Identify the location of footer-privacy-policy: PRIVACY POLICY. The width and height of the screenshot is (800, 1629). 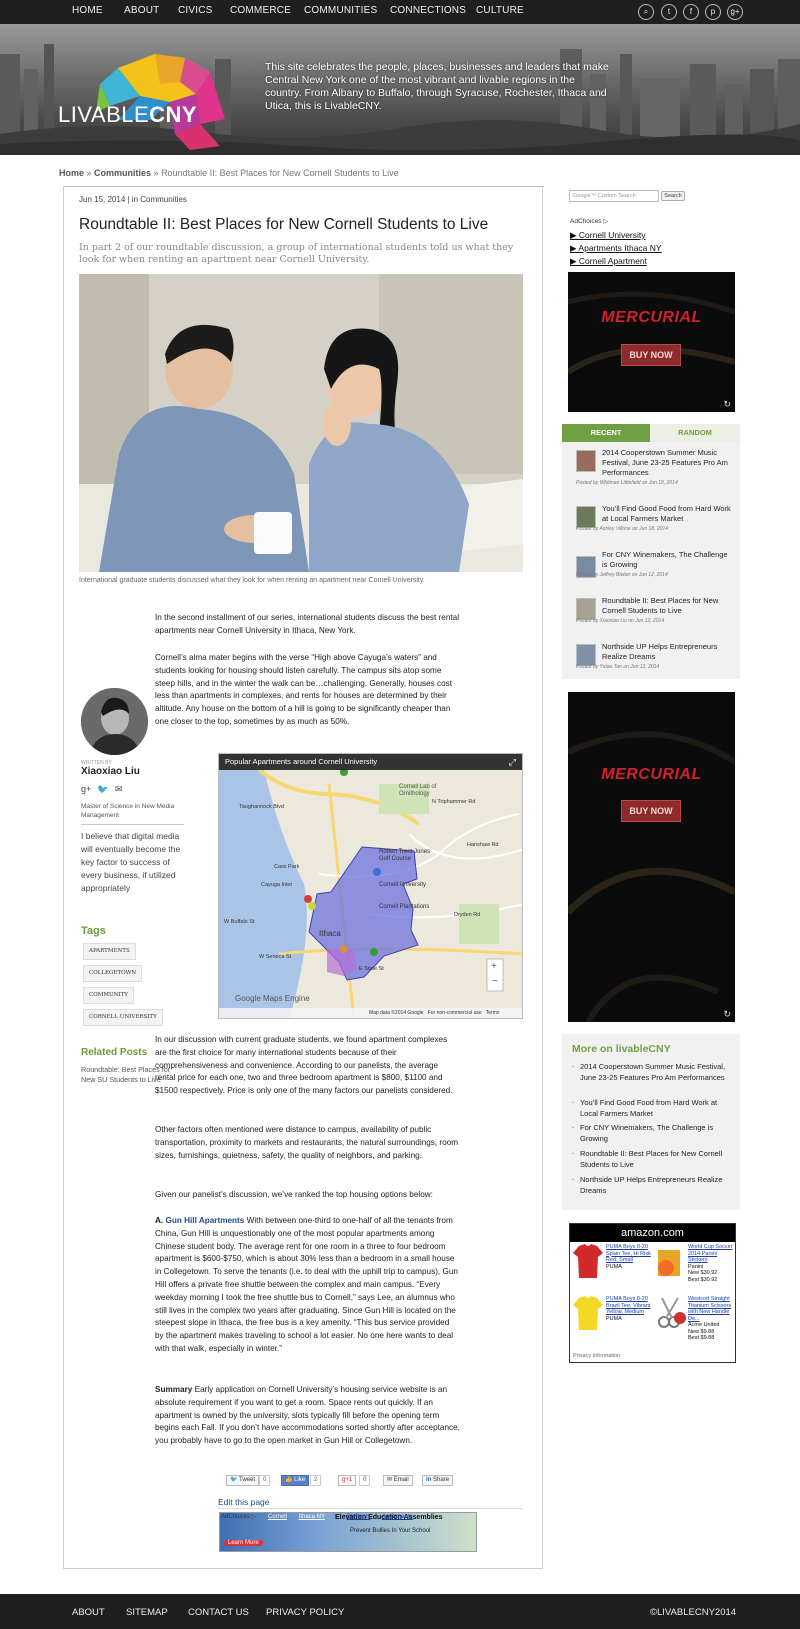
(305, 1612).